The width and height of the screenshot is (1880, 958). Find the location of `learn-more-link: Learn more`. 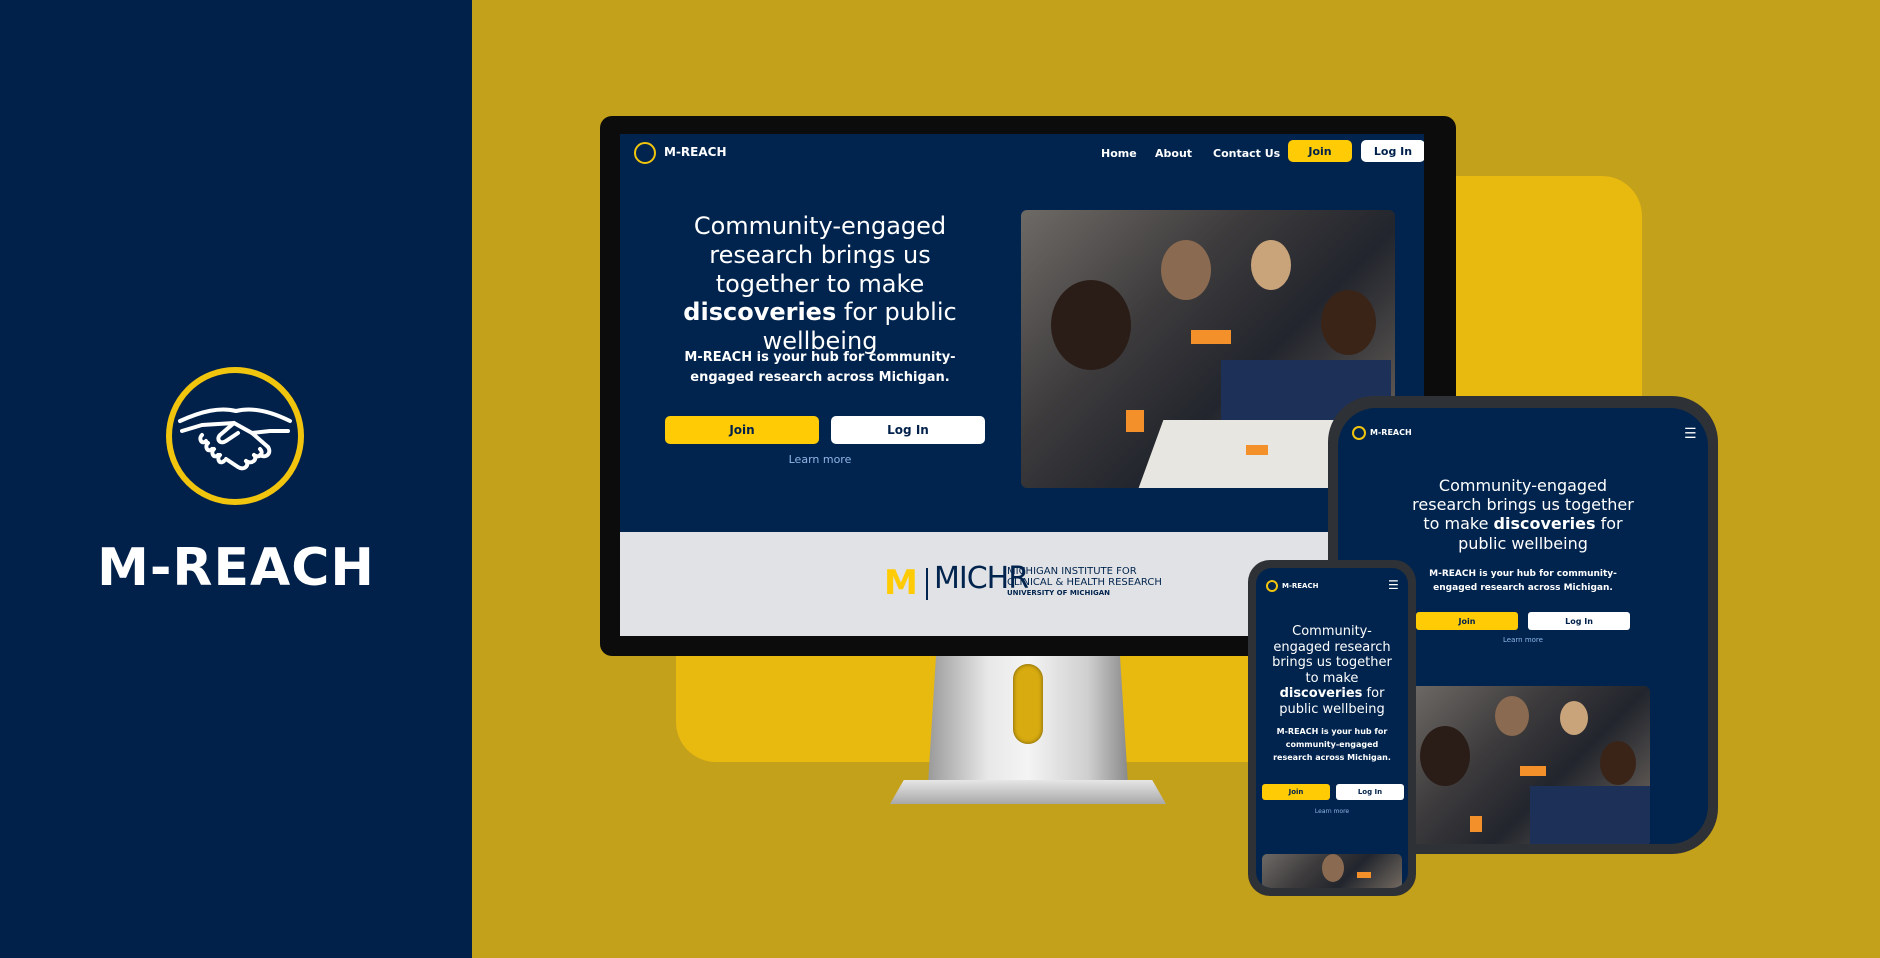

learn-more-link: Learn more is located at coordinates (820, 459).